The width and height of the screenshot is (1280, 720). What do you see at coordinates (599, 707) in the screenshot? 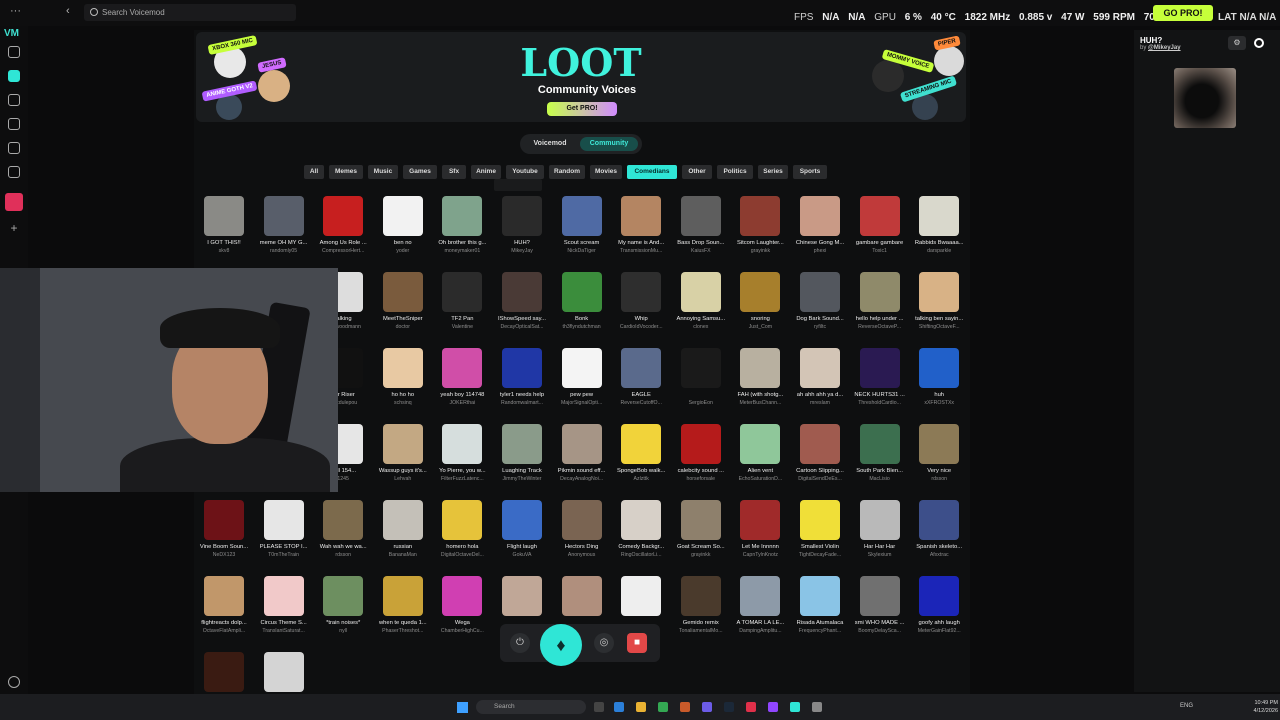
I see `taskview-icon` at bounding box center [599, 707].